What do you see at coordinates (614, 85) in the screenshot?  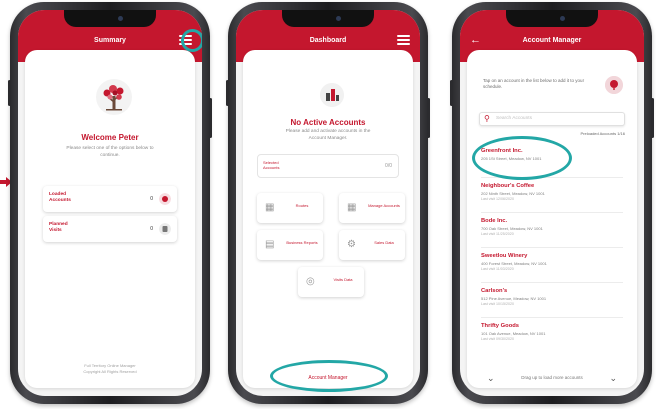 I see `pin-icon` at bounding box center [614, 85].